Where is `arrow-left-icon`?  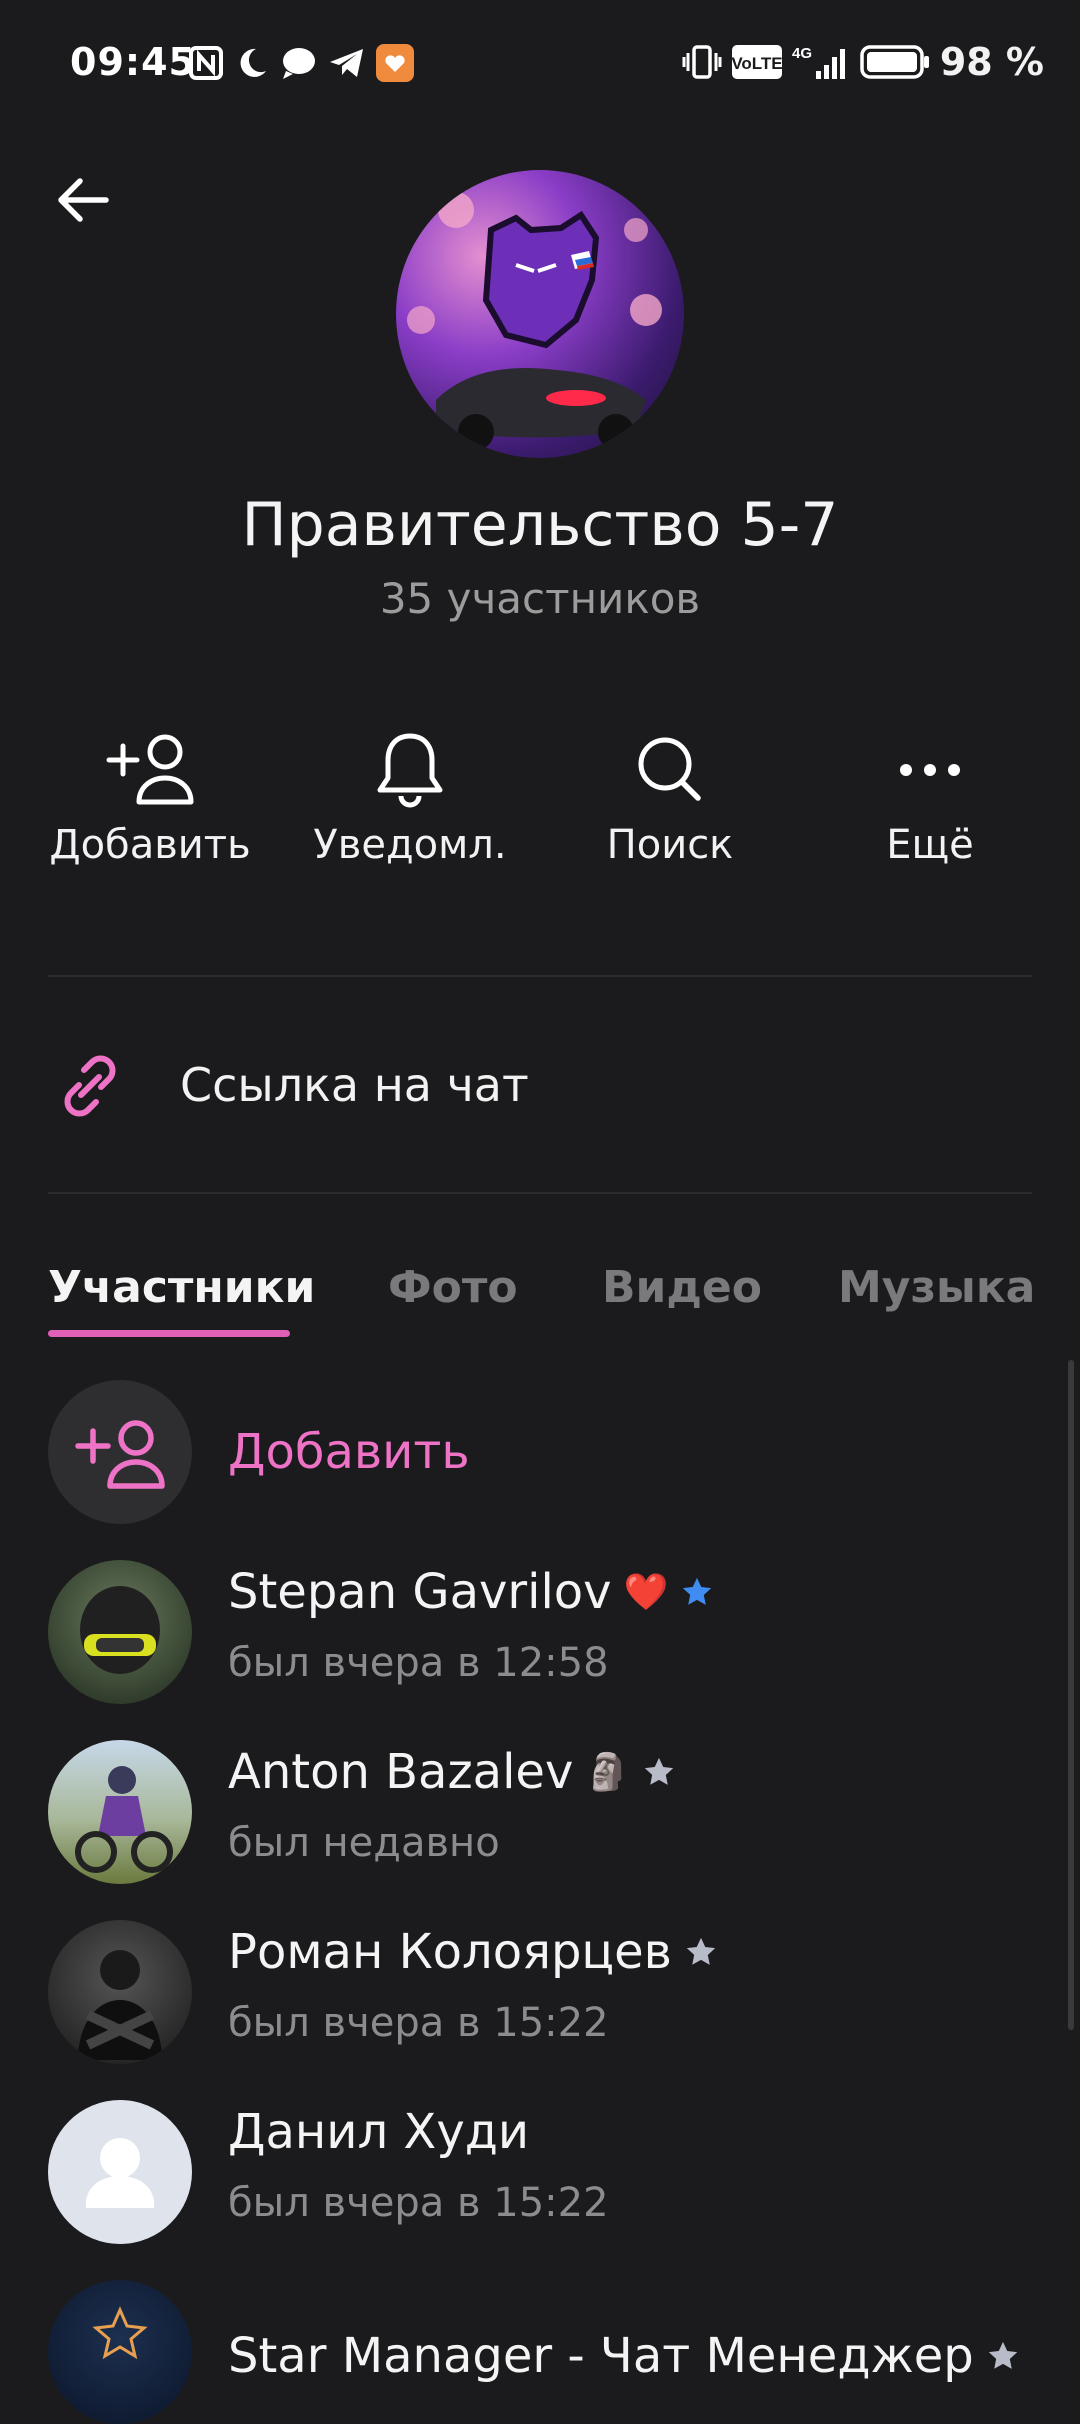 arrow-left-icon is located at coordinates (83, 200).